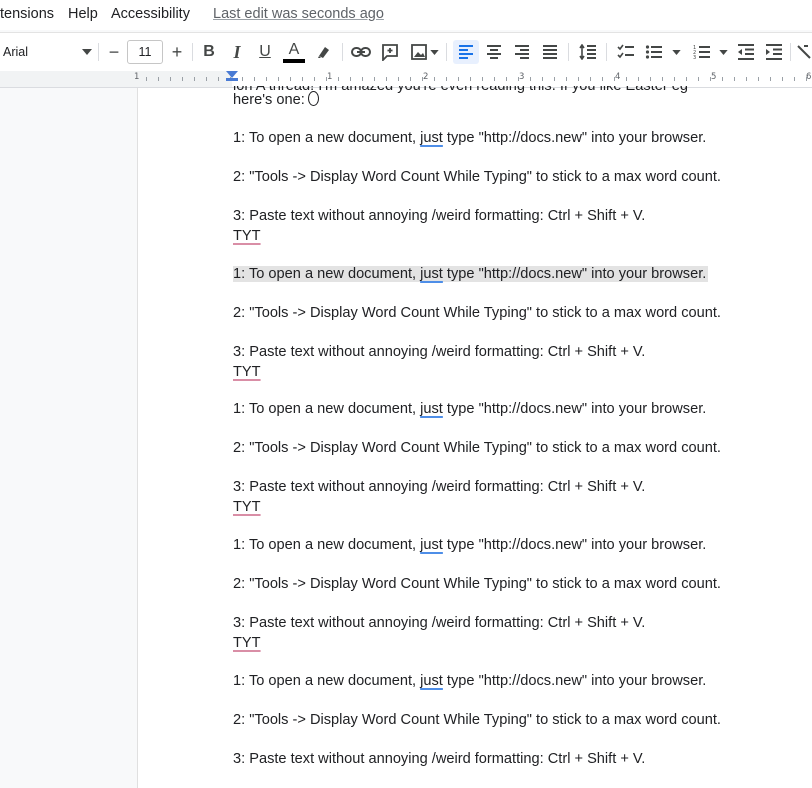 Image resolution: width=812 pixels, height=788 pixels. What do you see at coordinates (298, 14) in the screenshot?
I see `last-edit-link: Last edit was seconds ago` at bounding box center [298, 14].